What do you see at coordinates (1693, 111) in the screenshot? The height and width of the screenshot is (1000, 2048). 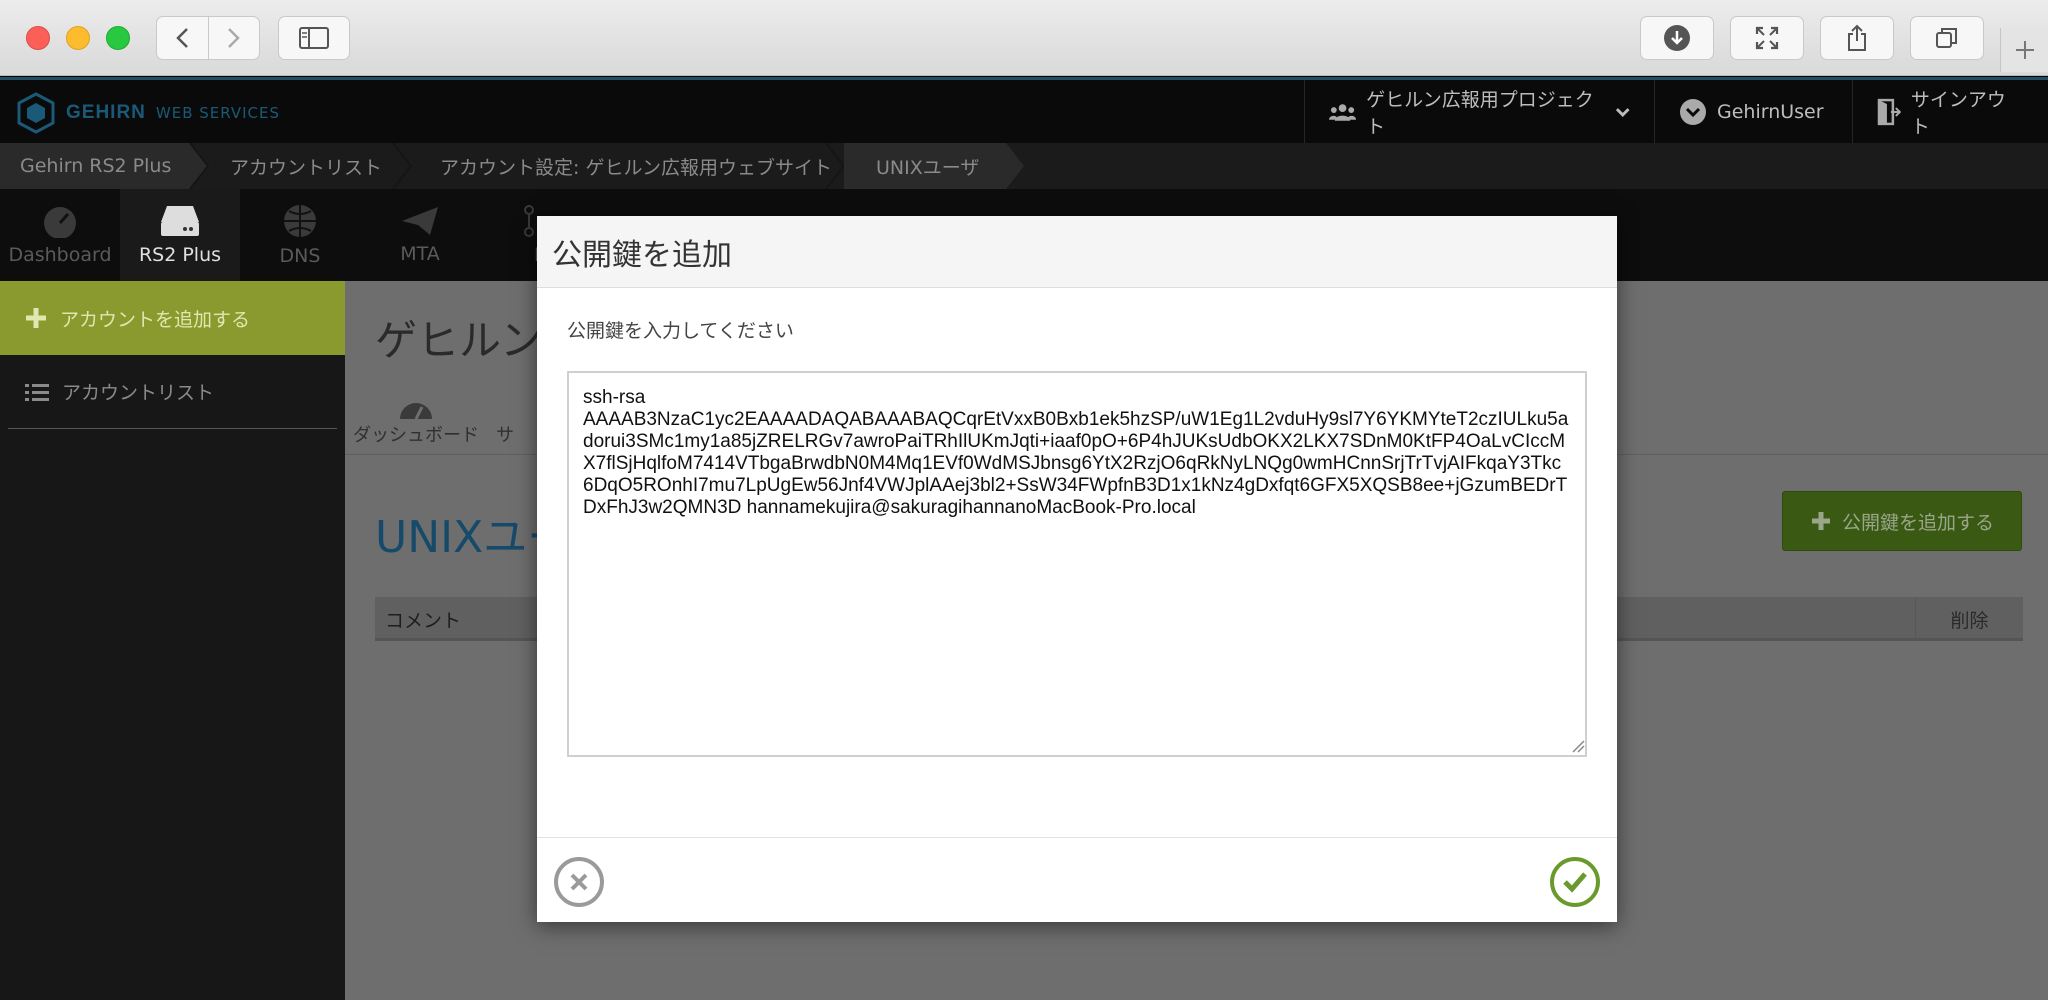 I see `user-chevron-icon` at bounding box center [1693, 111].